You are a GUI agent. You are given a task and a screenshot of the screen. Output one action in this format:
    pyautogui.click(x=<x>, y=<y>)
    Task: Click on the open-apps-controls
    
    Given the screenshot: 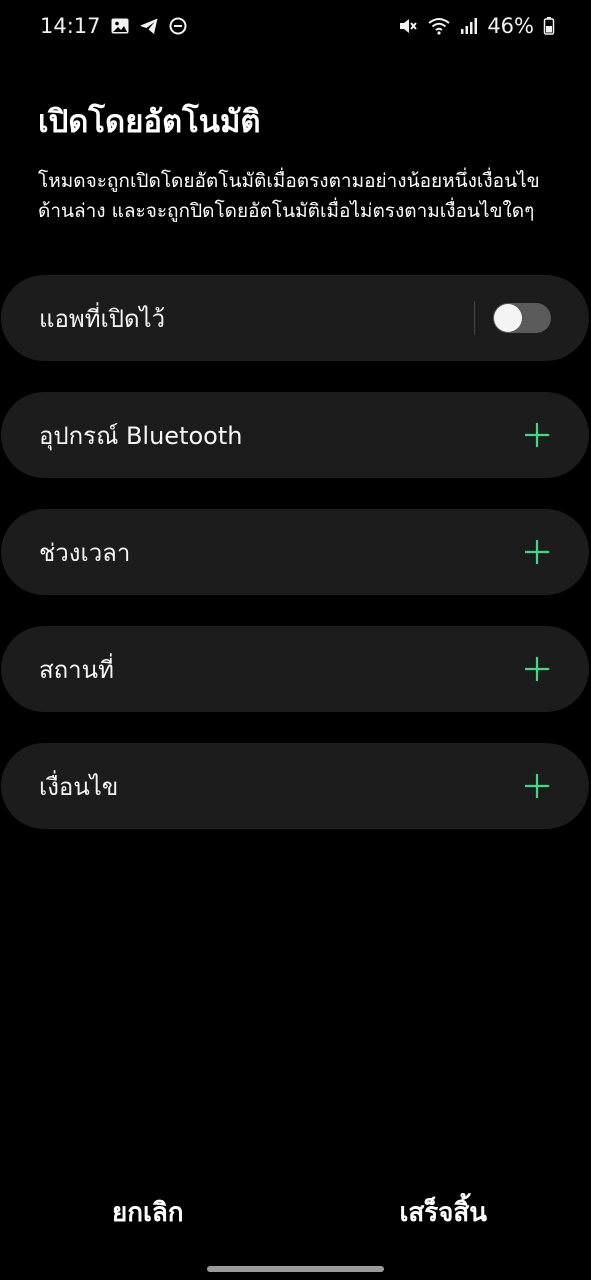 What is the action you would take?
    pyautogui.click(x=512, y=318)
    